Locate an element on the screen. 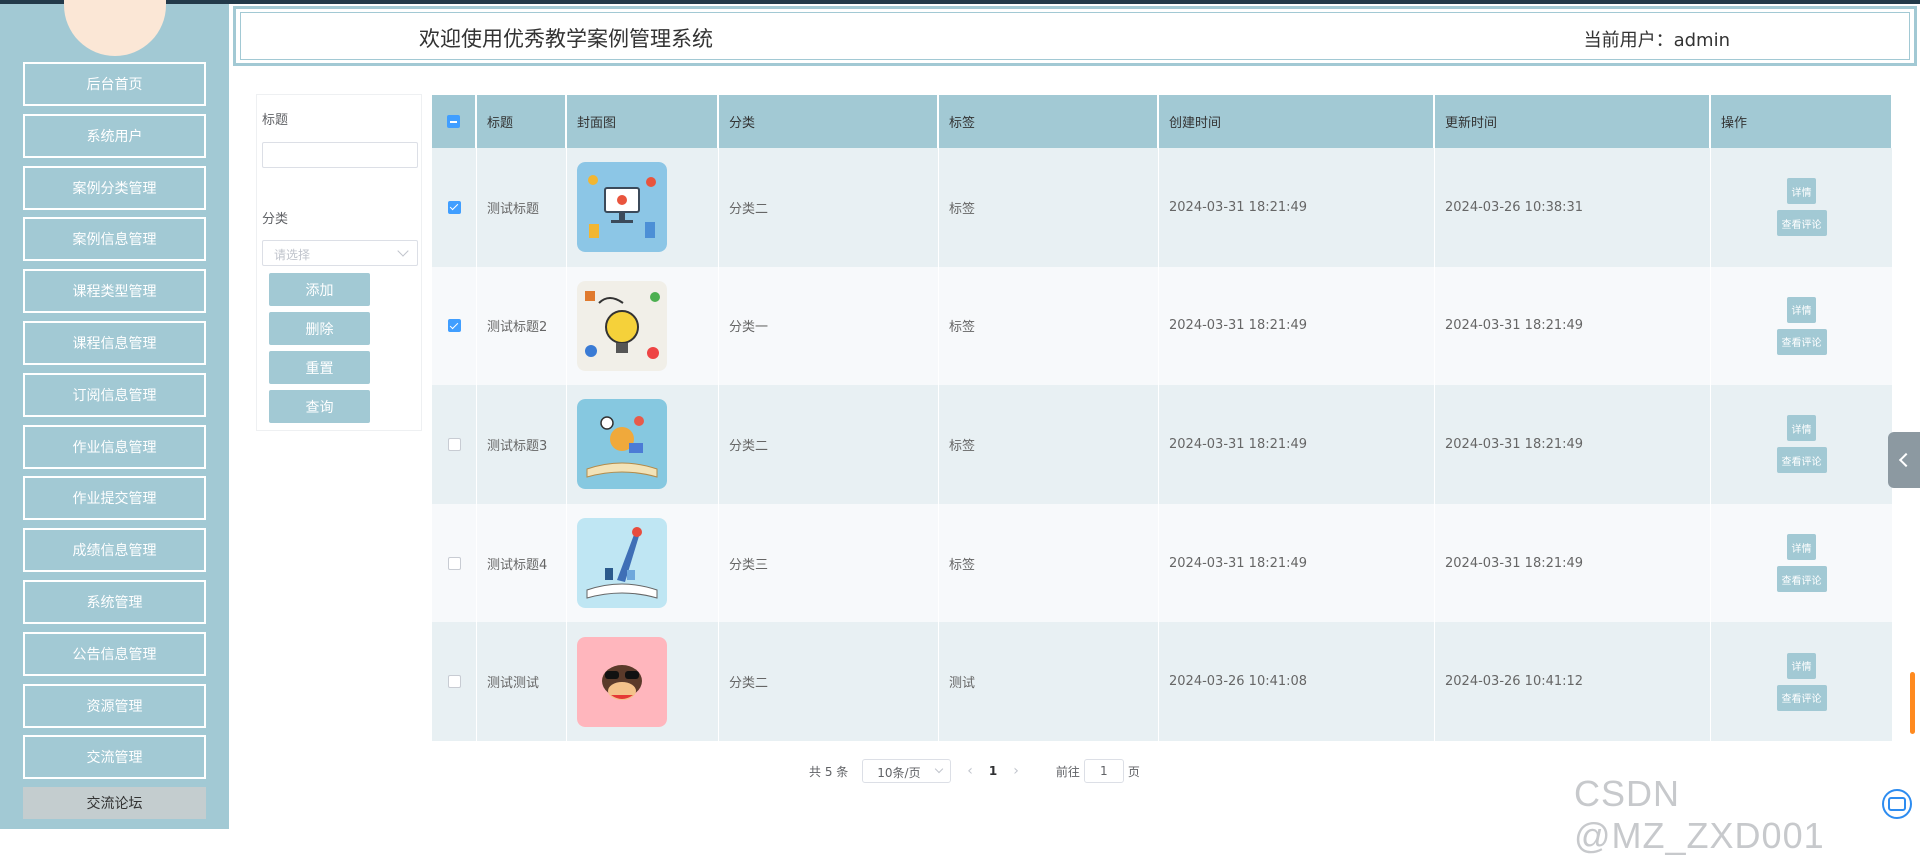  sidebar-item-resources: 资源管理 is located at coordinates (114, 705).